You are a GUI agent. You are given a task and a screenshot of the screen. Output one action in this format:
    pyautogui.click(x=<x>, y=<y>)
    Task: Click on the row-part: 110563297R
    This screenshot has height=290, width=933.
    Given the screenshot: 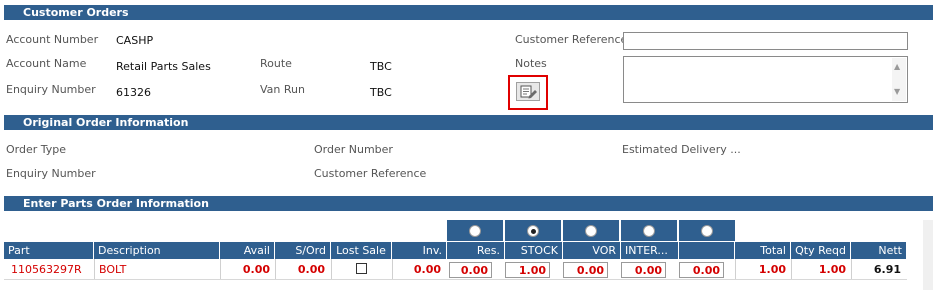 What is the action you would take?
    pyautogui.click(x=46, y=269)
    